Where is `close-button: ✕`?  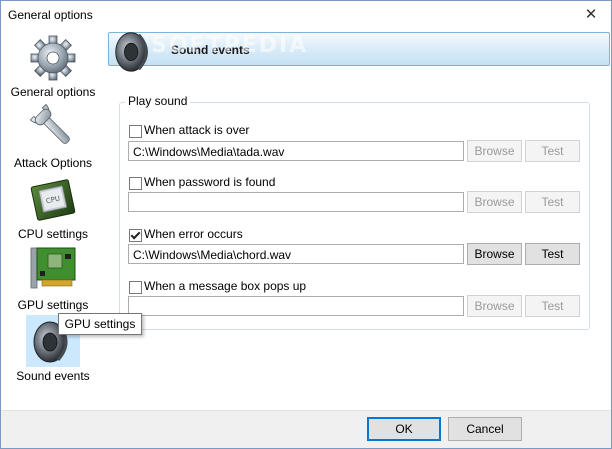
close-button: ✕ is located at coordinates (591, 14).